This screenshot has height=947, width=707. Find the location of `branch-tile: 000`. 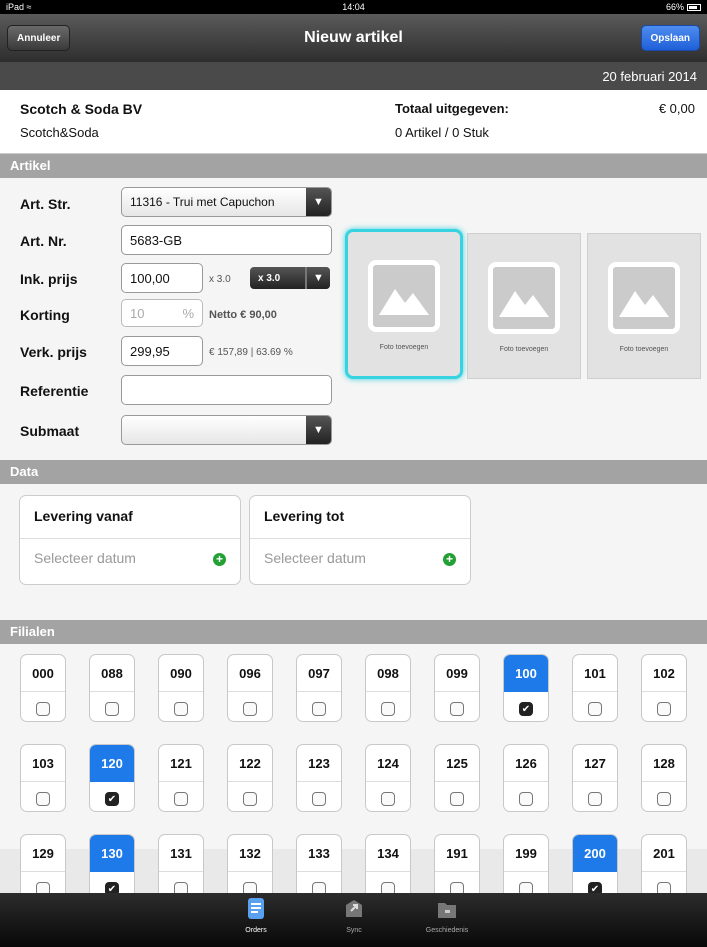

branch-tile: 000 is located at coordinates (43, 688).